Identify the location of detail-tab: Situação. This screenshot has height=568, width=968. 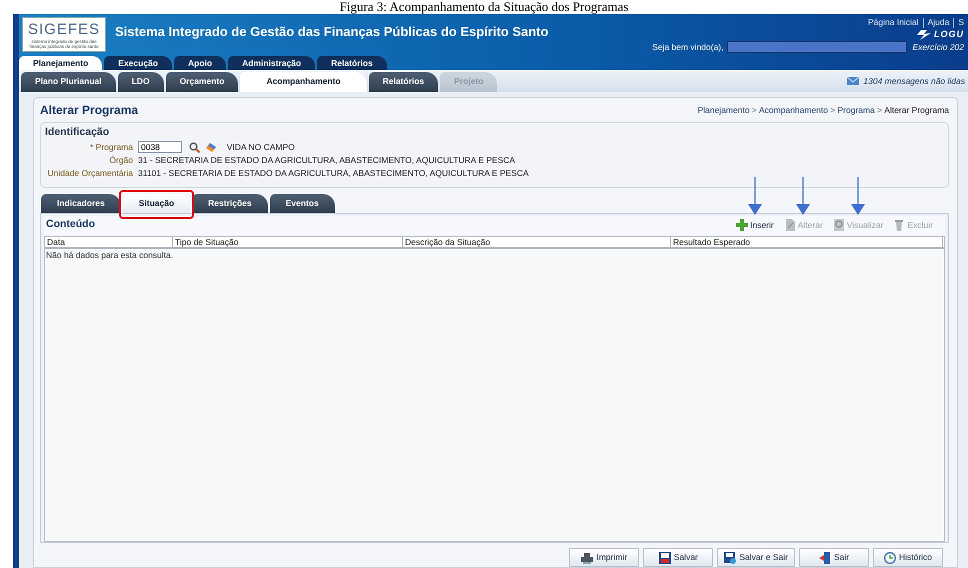
(156, 203).